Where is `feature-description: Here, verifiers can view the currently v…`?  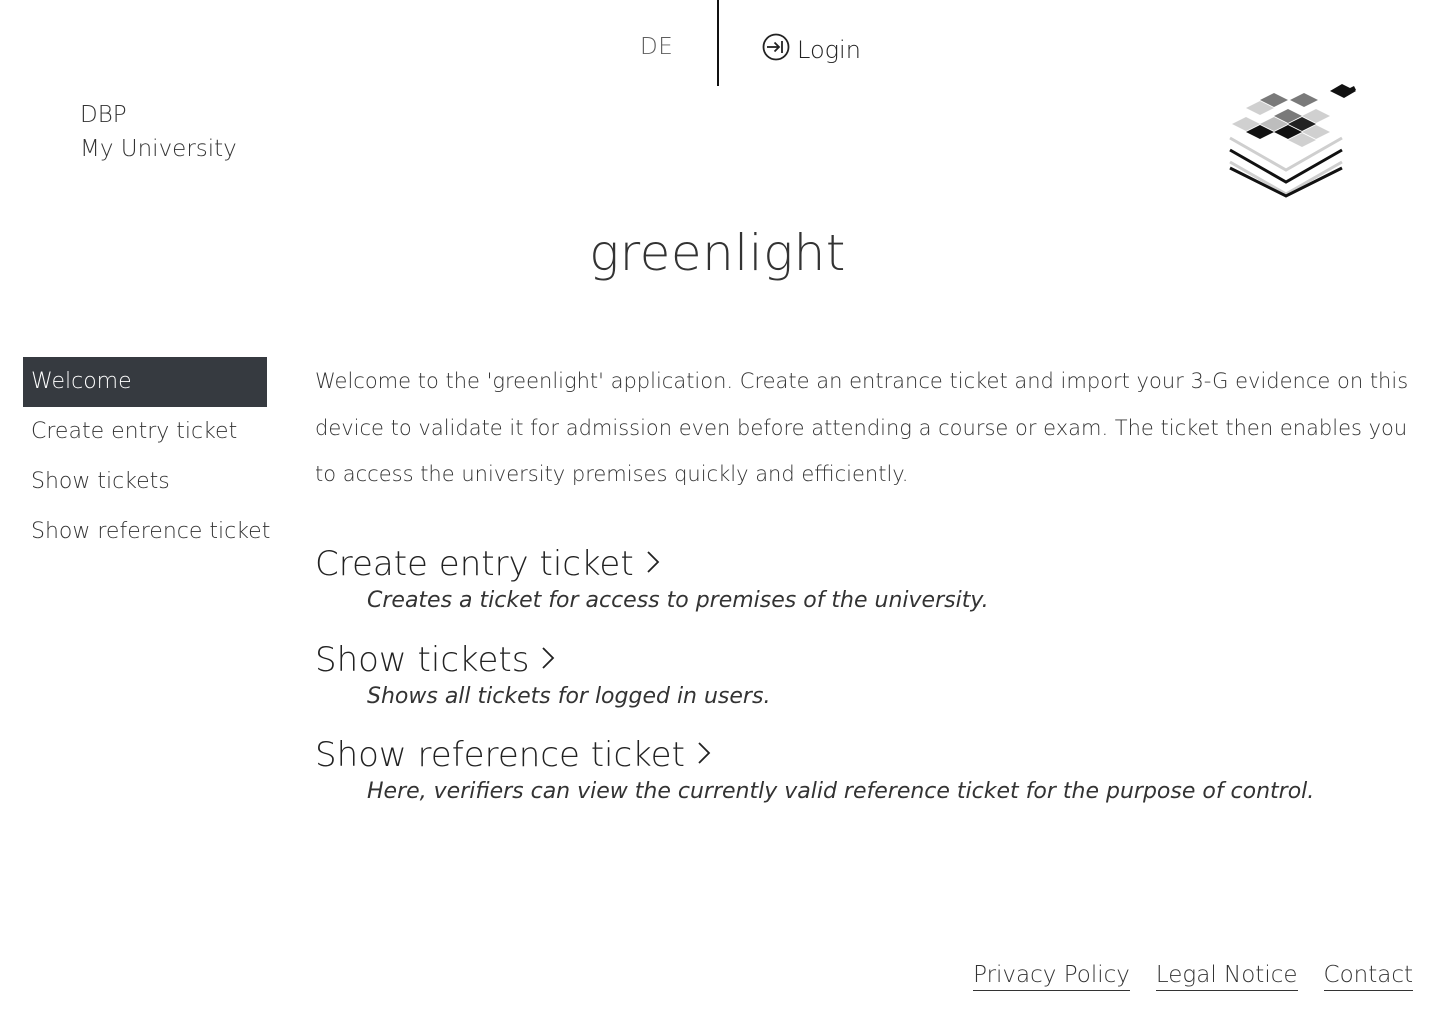
feature-description: Here, verifiers can view the currently v… is located at coordinates (841, 791).